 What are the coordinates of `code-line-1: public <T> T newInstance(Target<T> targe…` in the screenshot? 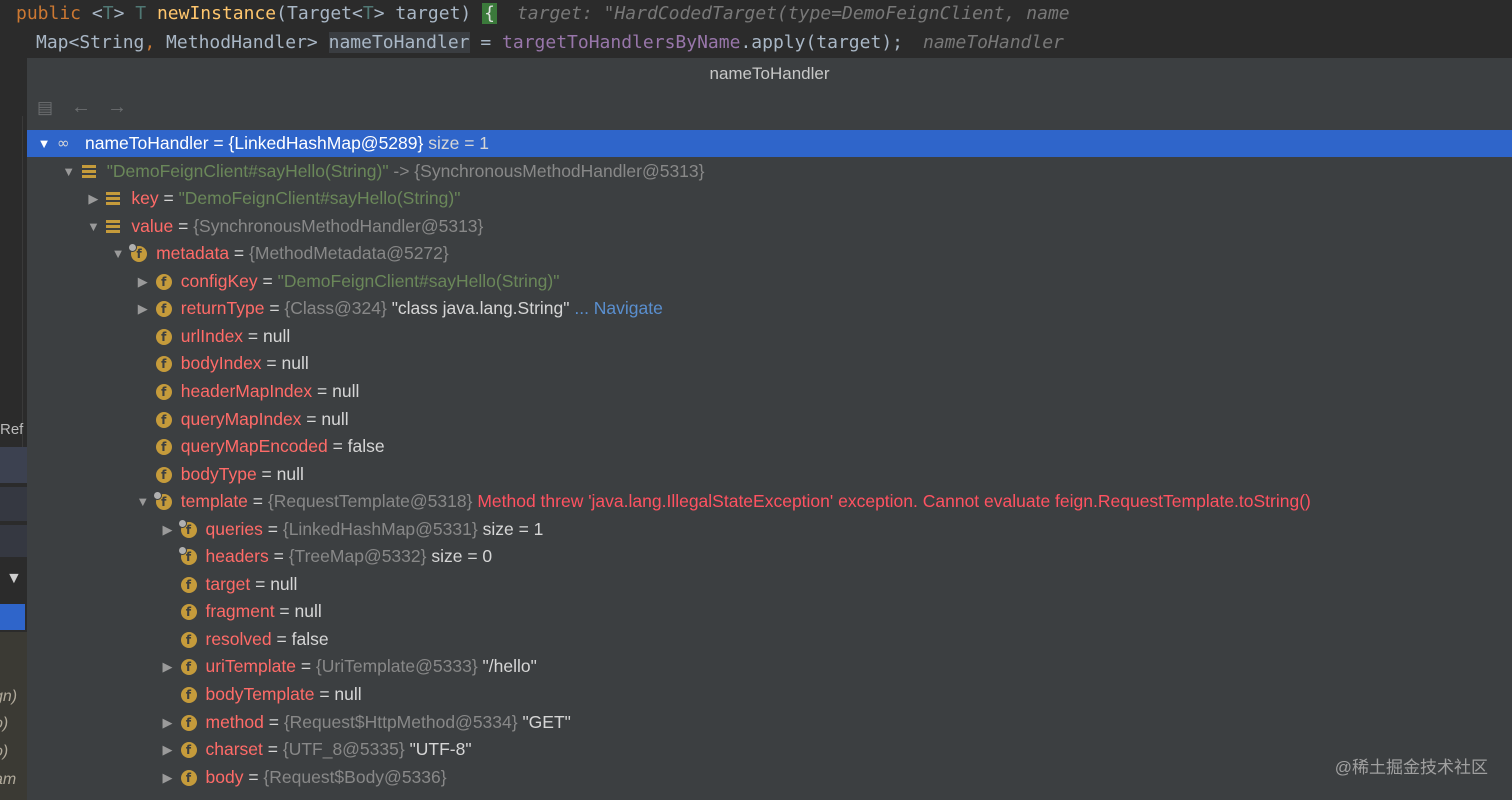 It's located at (543, 14).